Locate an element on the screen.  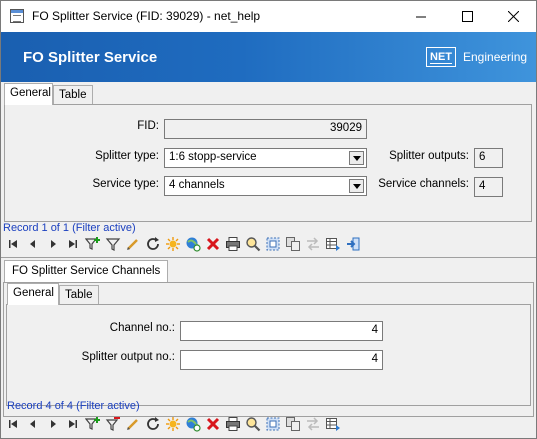
splitter-type-label: Splitter type: is located at coordinates (127, 156).